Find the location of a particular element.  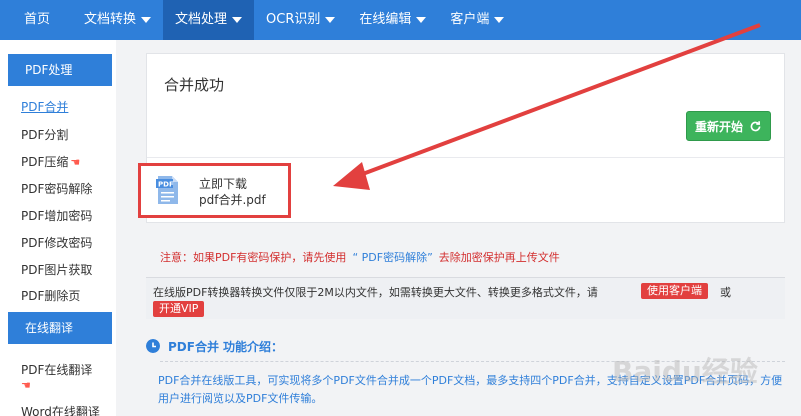

nav-label: 在线编辑 is located at coordinates (385, 19).